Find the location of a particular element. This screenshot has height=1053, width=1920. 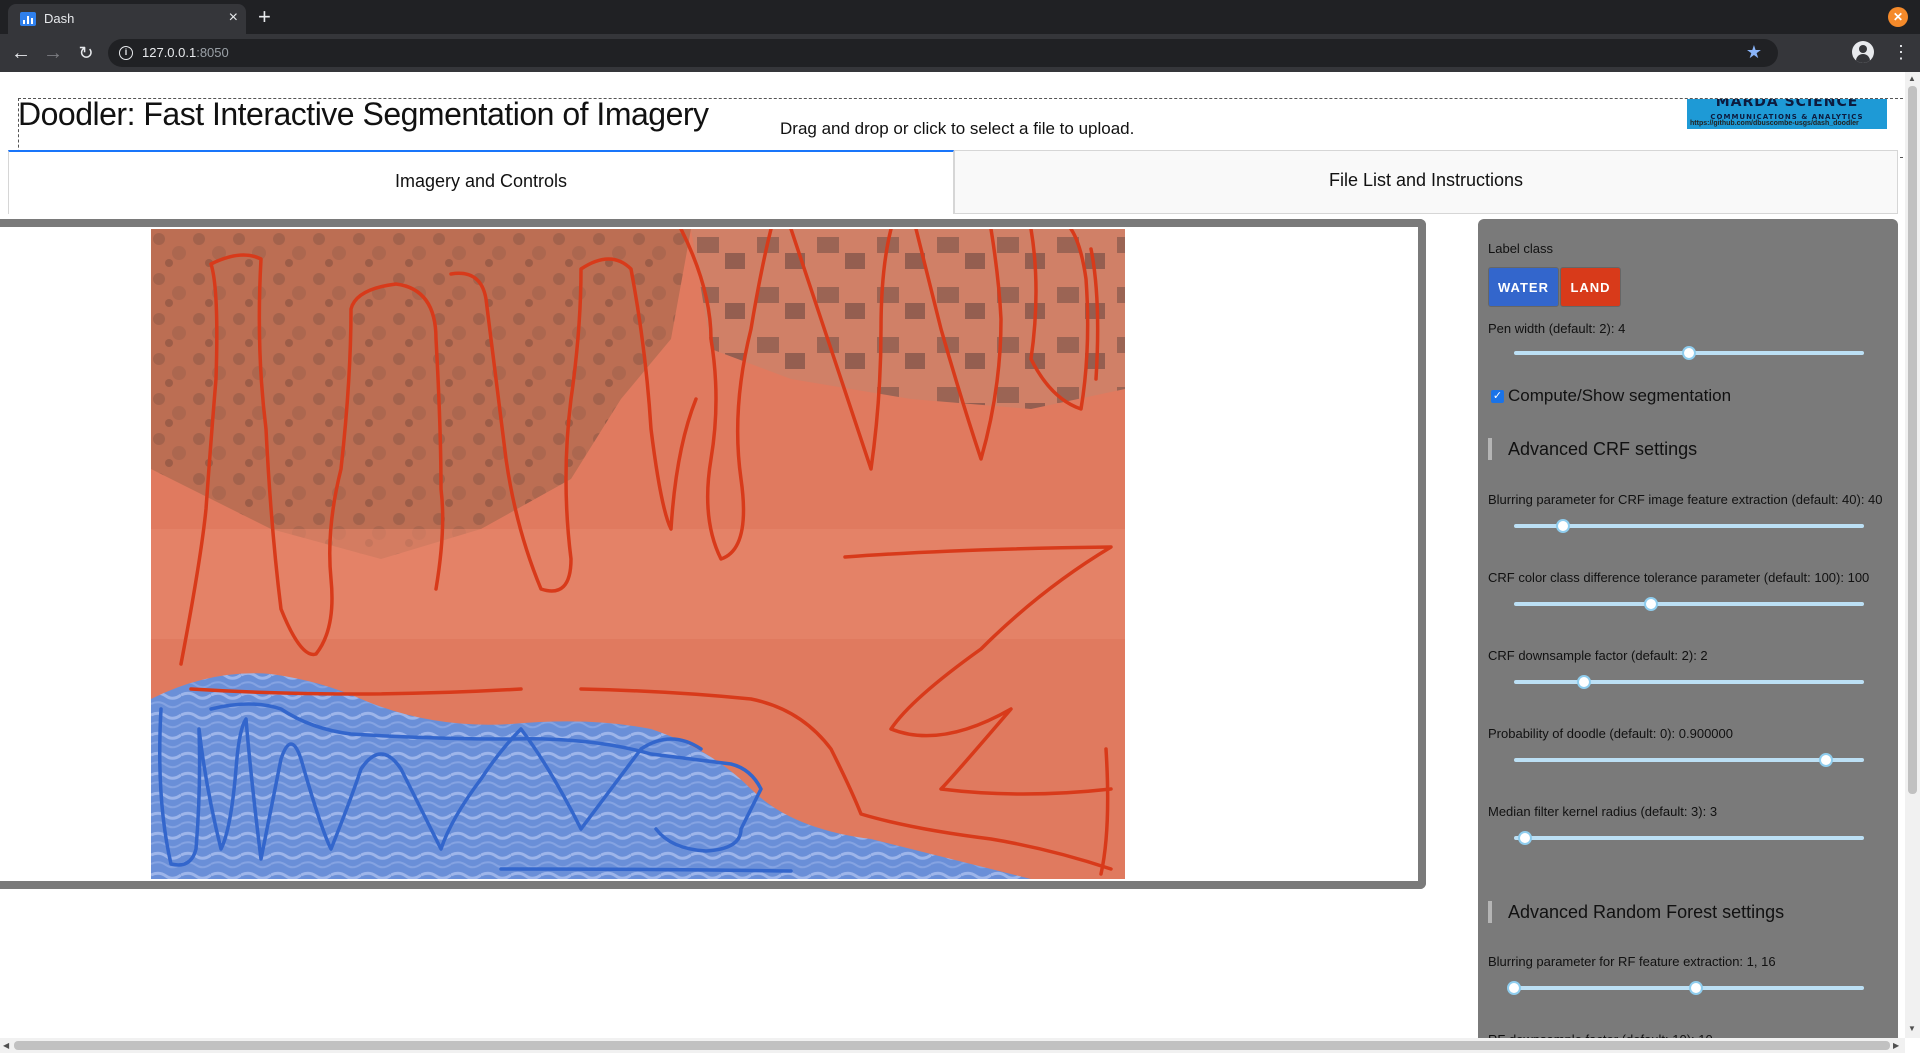

rf-blur-range-handle-high is located at coordinates (1696, 988).